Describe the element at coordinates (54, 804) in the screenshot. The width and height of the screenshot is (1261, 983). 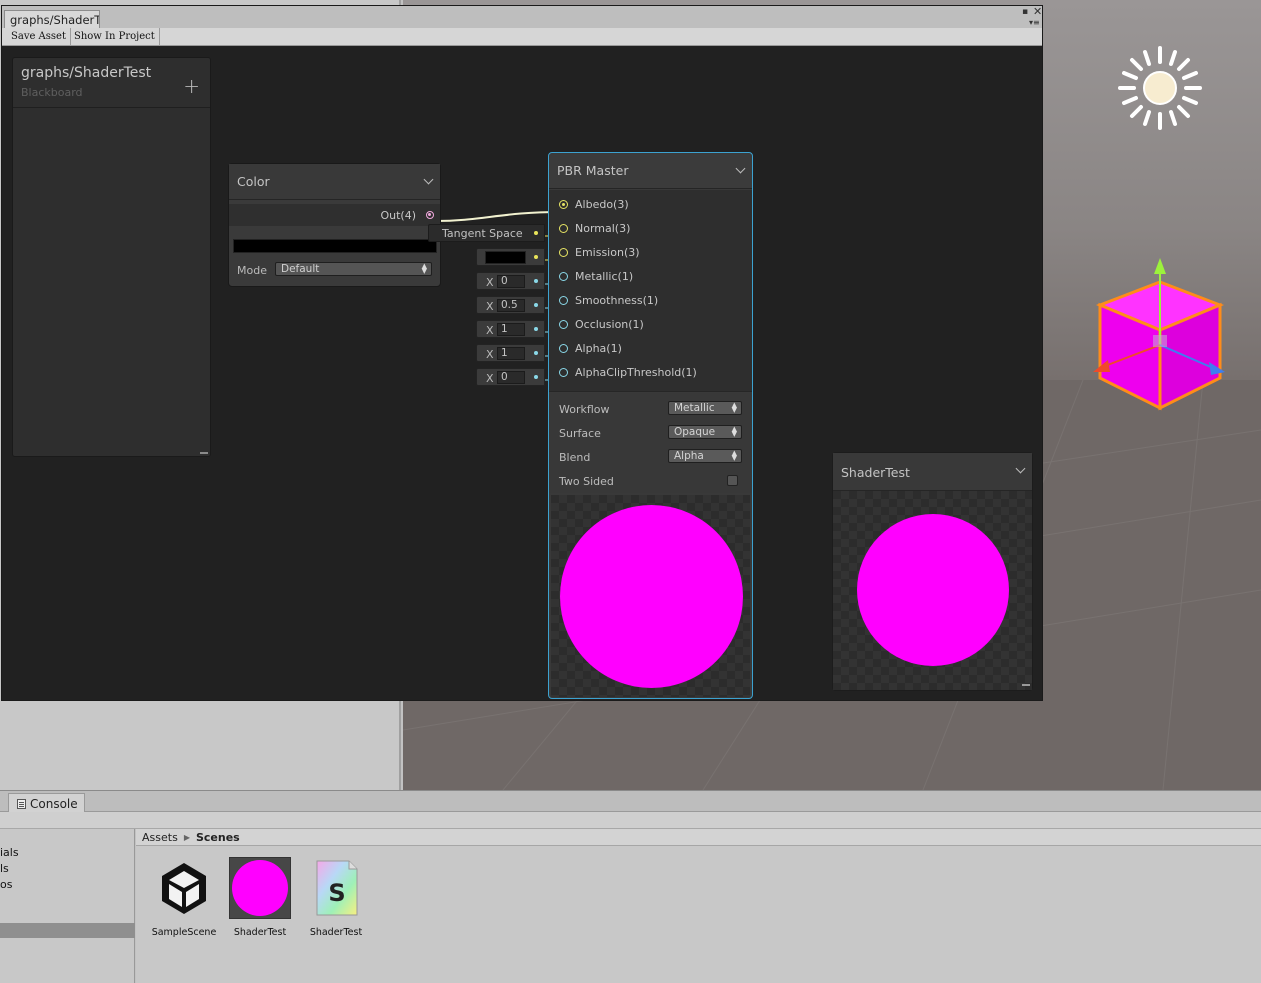
I see `console-tab-label: Console` at that location.